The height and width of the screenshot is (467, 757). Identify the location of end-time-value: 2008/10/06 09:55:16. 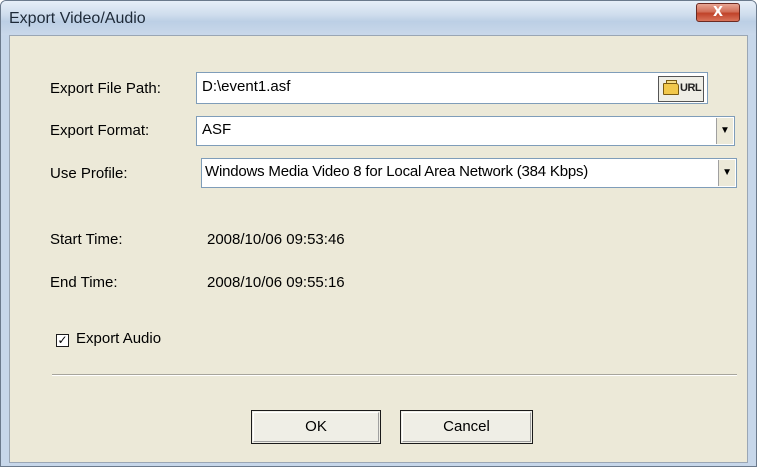
(276, 282).